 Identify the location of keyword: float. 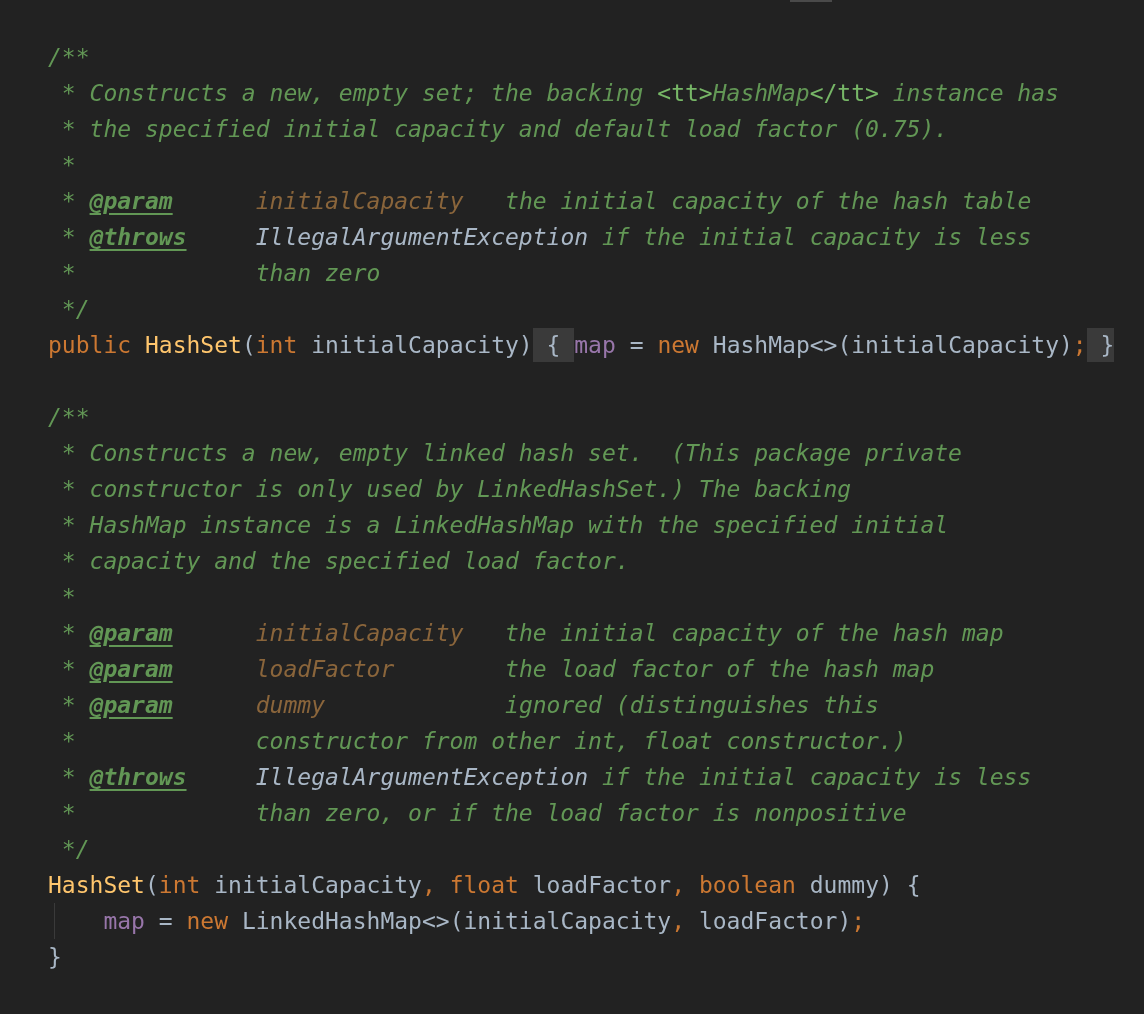
(484, 885).